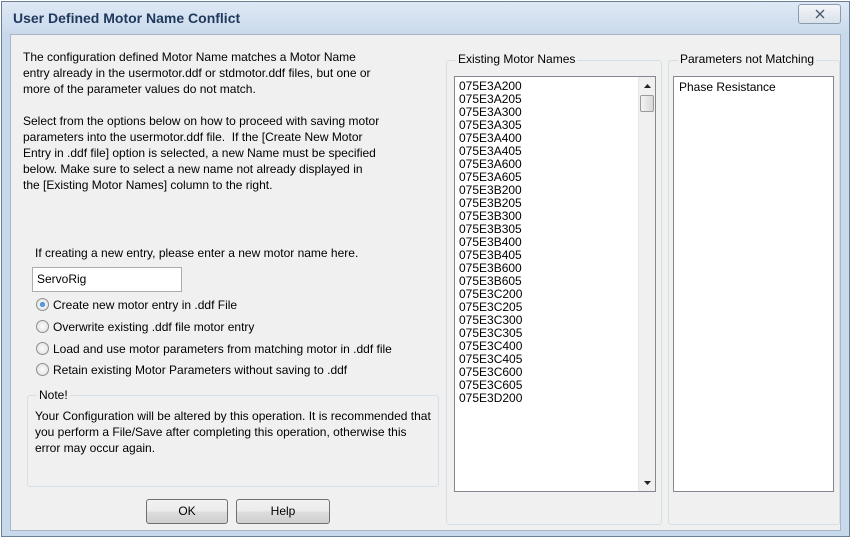 This screenshot has height=539, width=852. What do you see at coordinates (646, 284) in the screenshot?
I see `vertical-scrollbar` at bounding box center [646, 284].